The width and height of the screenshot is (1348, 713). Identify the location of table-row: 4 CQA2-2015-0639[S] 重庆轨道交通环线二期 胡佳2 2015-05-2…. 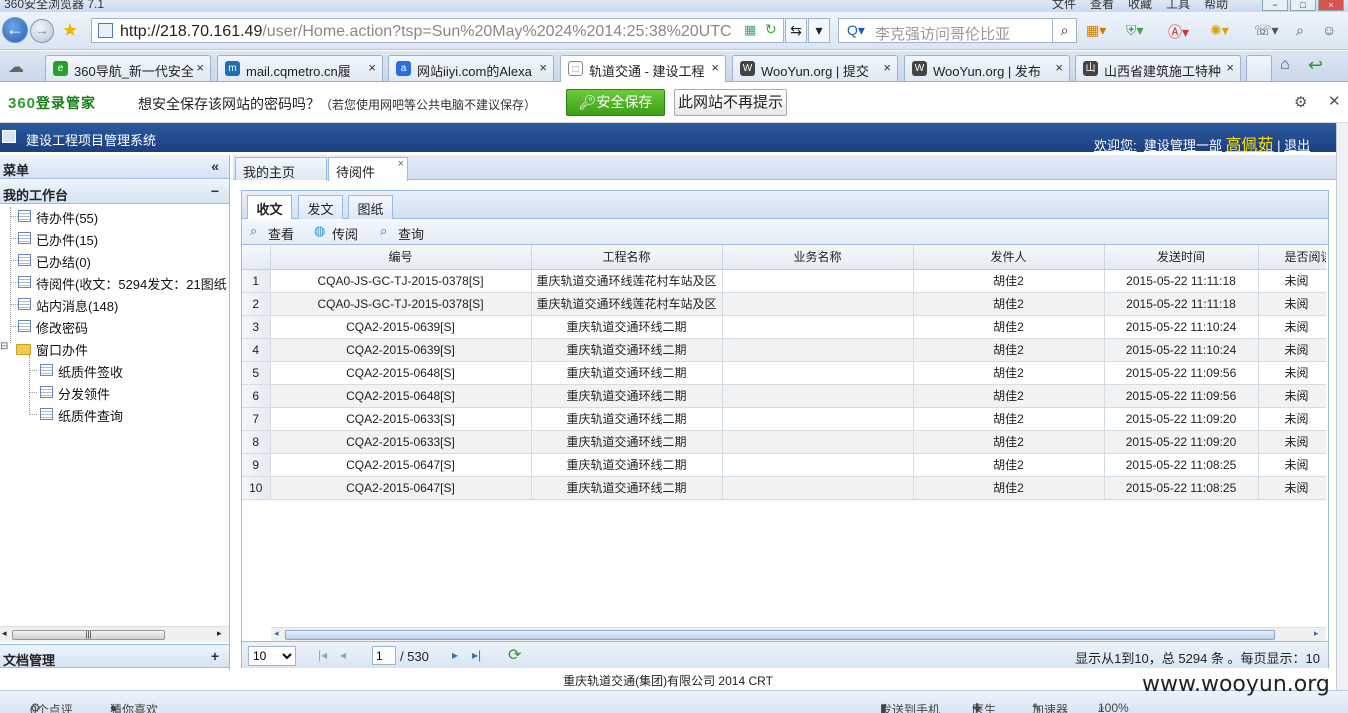
(784, 350).